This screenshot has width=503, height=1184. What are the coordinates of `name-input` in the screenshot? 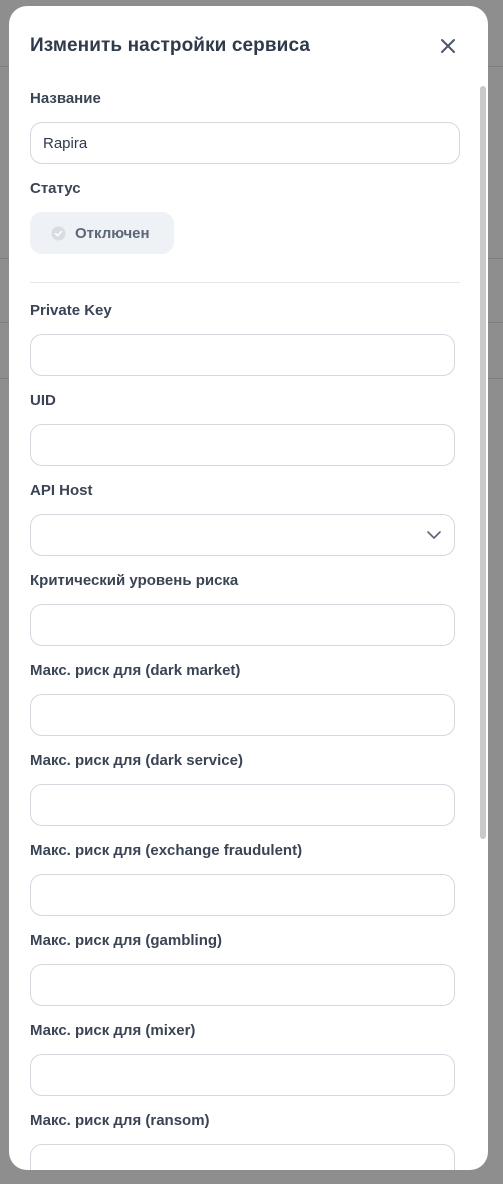 It's located at (245, 143).